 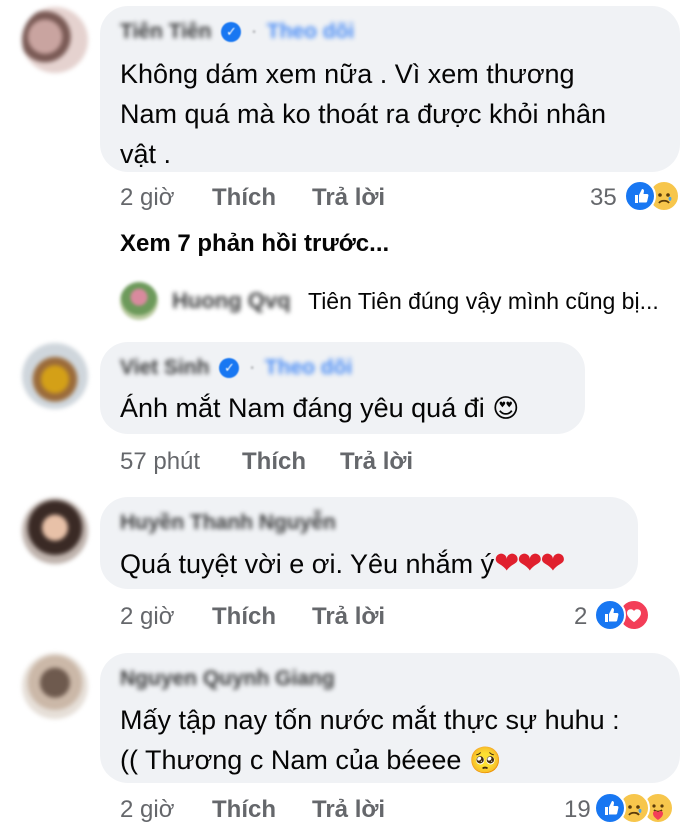 What do you see at coordinates (603, 198) in the screenshot?
I see `reaction-count: 35` at bounding box center [603, 198].